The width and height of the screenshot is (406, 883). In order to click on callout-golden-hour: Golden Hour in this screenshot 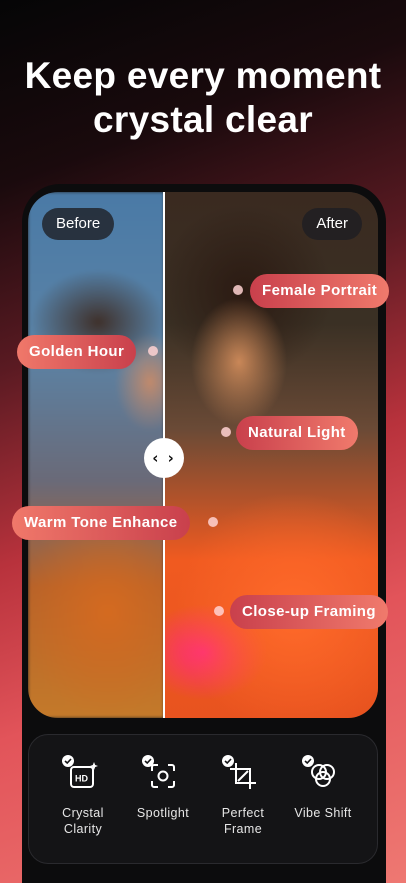, I will do `click(77, 352)`.